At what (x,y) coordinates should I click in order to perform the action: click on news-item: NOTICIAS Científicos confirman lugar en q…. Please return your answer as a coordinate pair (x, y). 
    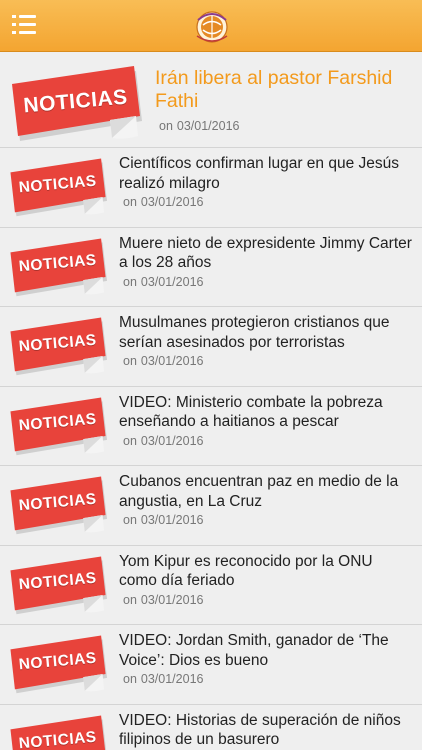
    Looking at the image, I should click on (211, 188).